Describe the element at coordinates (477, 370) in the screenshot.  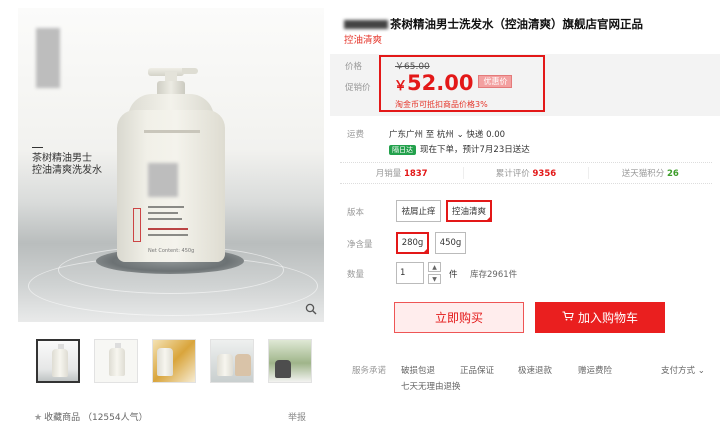
I see `service-genuine: 正品保证` at that location.